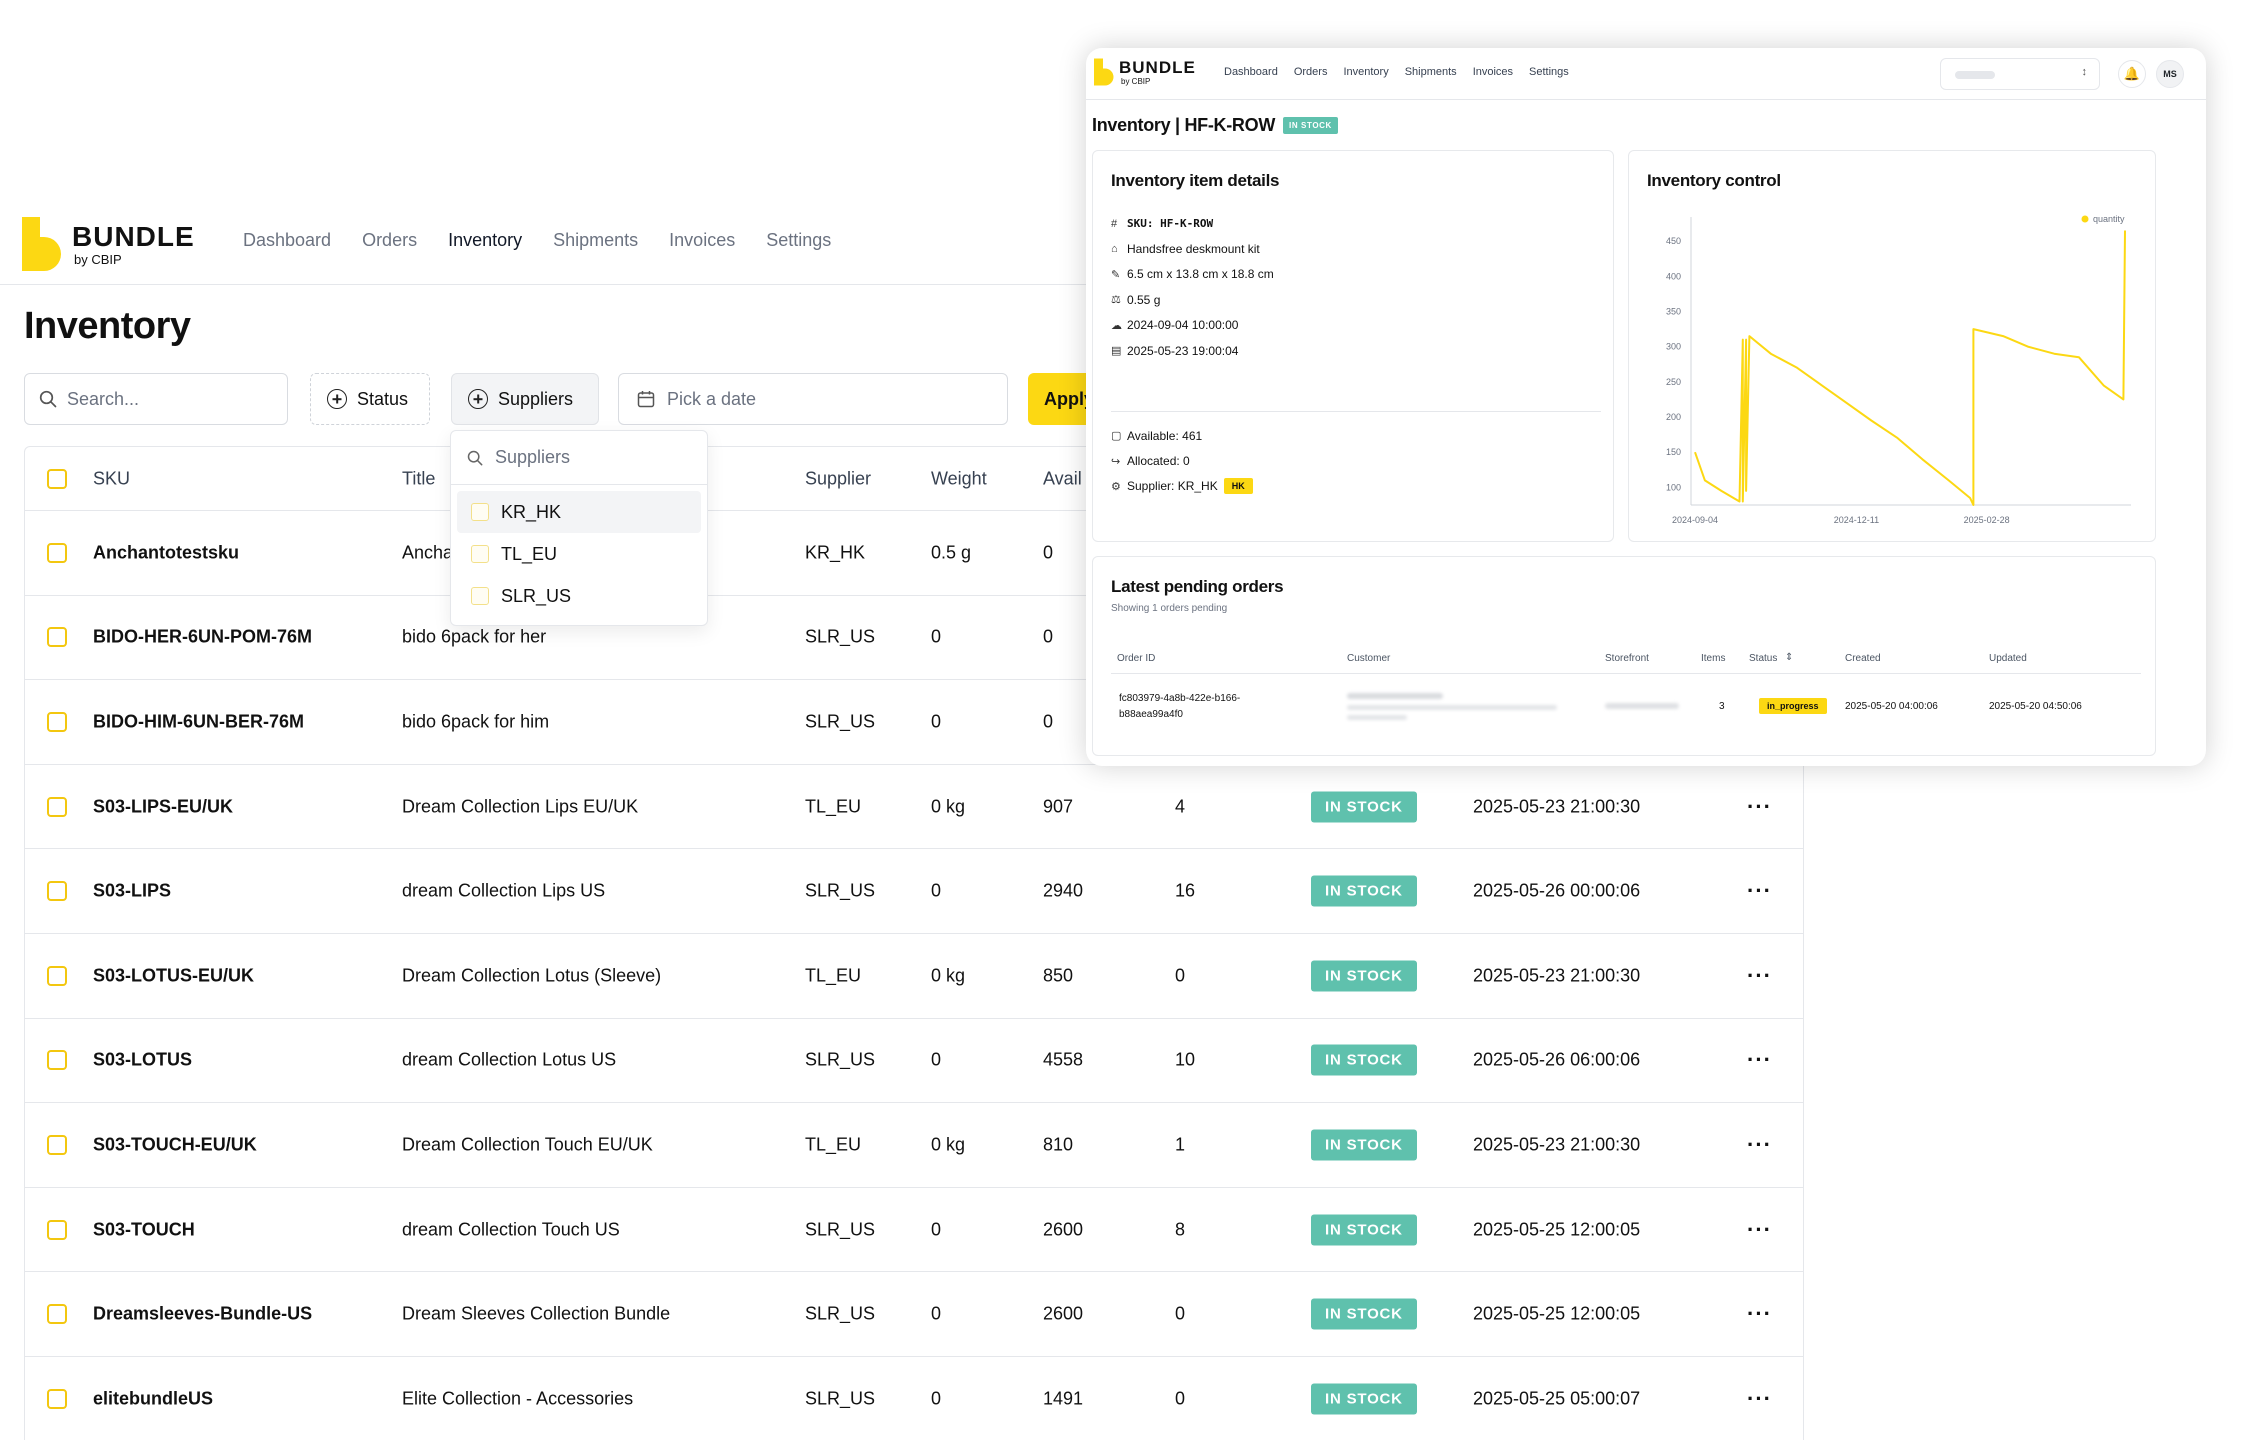  I want to click on header-sku: SKU, so click(111, 478).